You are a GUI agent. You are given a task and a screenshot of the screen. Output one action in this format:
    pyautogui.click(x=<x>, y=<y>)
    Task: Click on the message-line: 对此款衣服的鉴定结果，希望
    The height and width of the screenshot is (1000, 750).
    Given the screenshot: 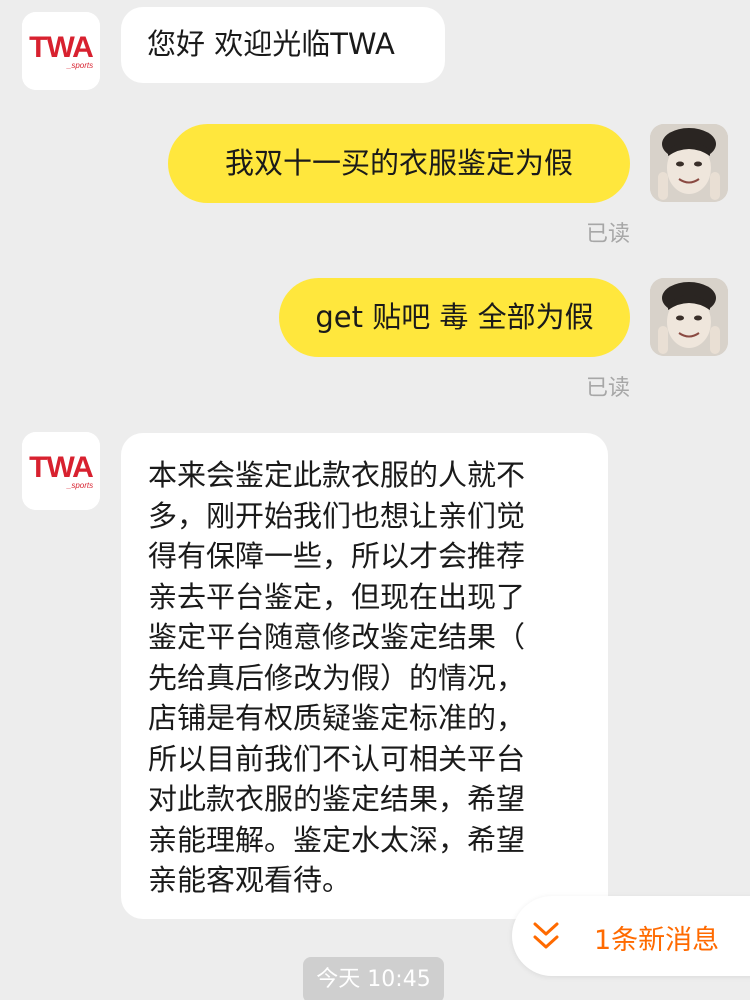 What is the action you would take?
    pyautogui.click(x=337, y=799)
    